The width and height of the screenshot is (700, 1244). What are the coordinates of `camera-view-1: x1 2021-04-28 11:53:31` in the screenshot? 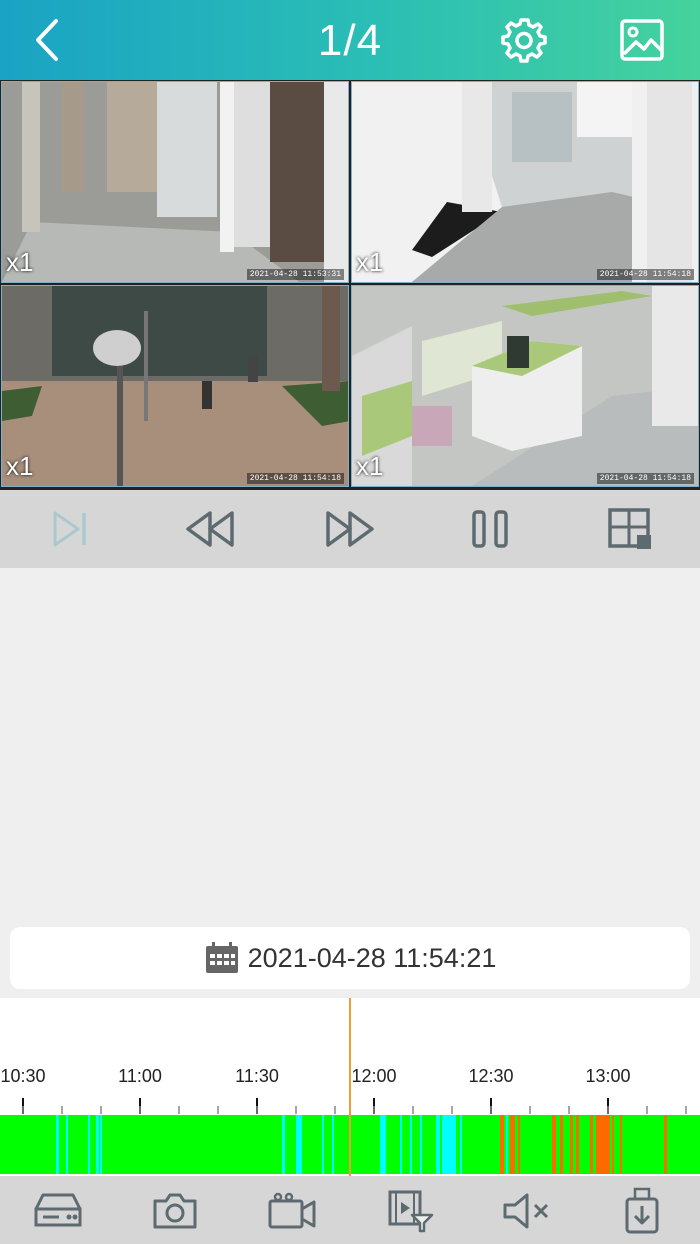 It's located at (175, 182).